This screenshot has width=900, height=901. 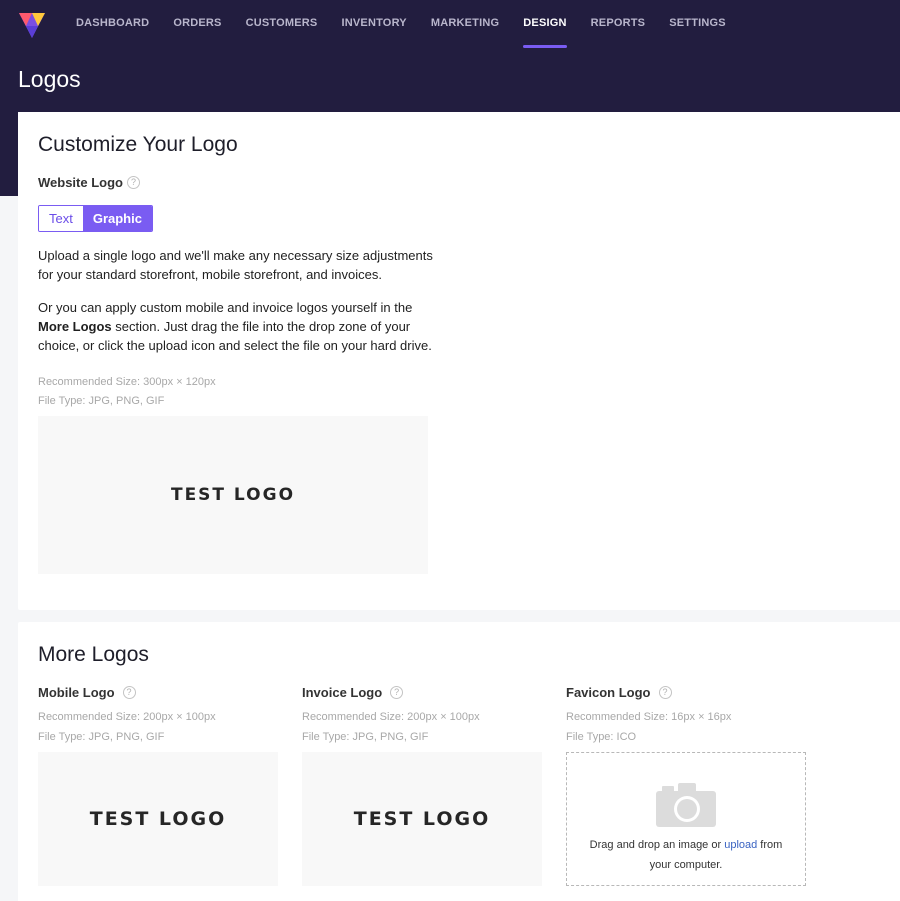 I want to click on customize-logo-title: Customize Your Logo, so click(x=138, y=144).